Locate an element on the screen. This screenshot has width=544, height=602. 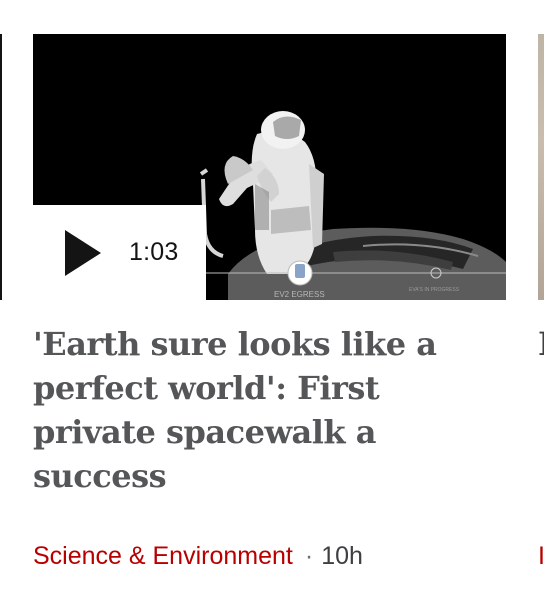
timestamp: 10h is located at coordinates (342, 556).